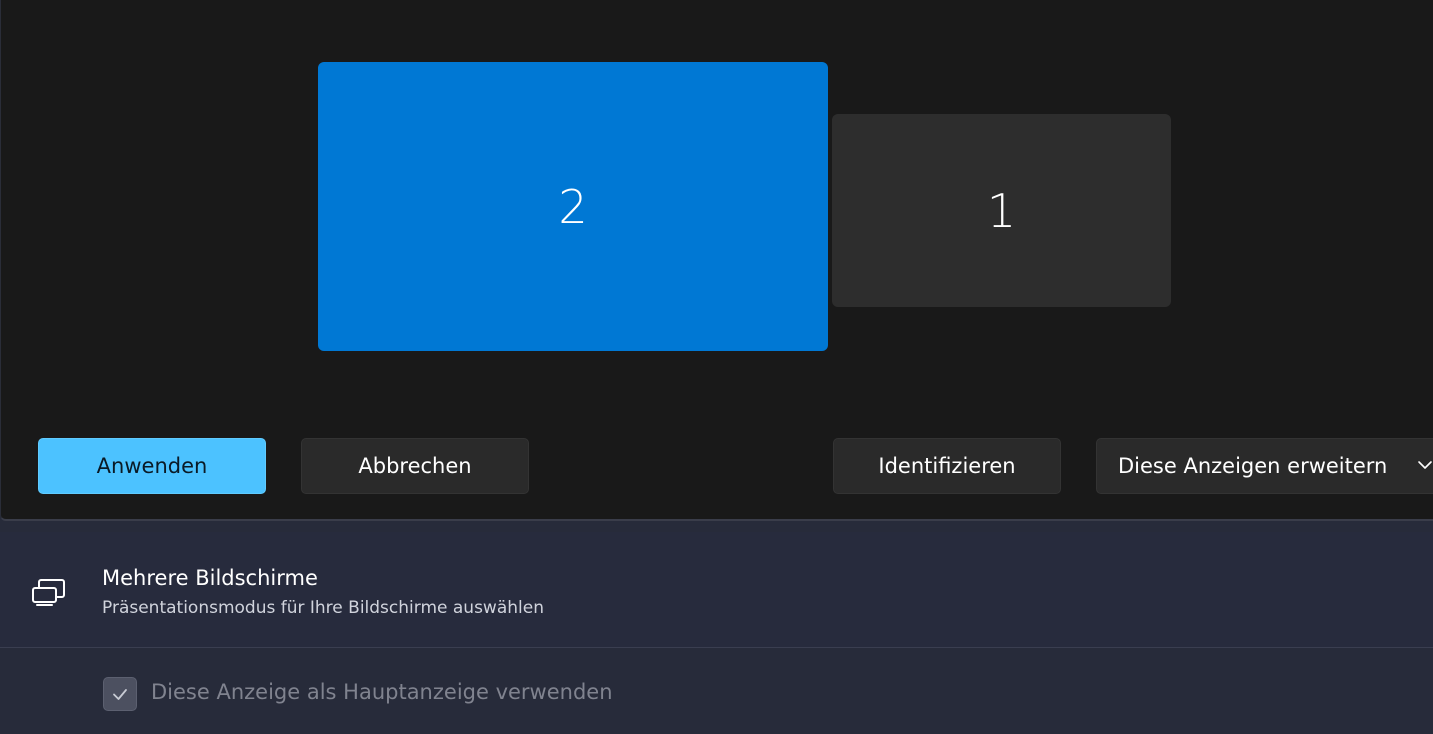  I want to click on cancel-button-label: Abbrechen, so click(415, 466).